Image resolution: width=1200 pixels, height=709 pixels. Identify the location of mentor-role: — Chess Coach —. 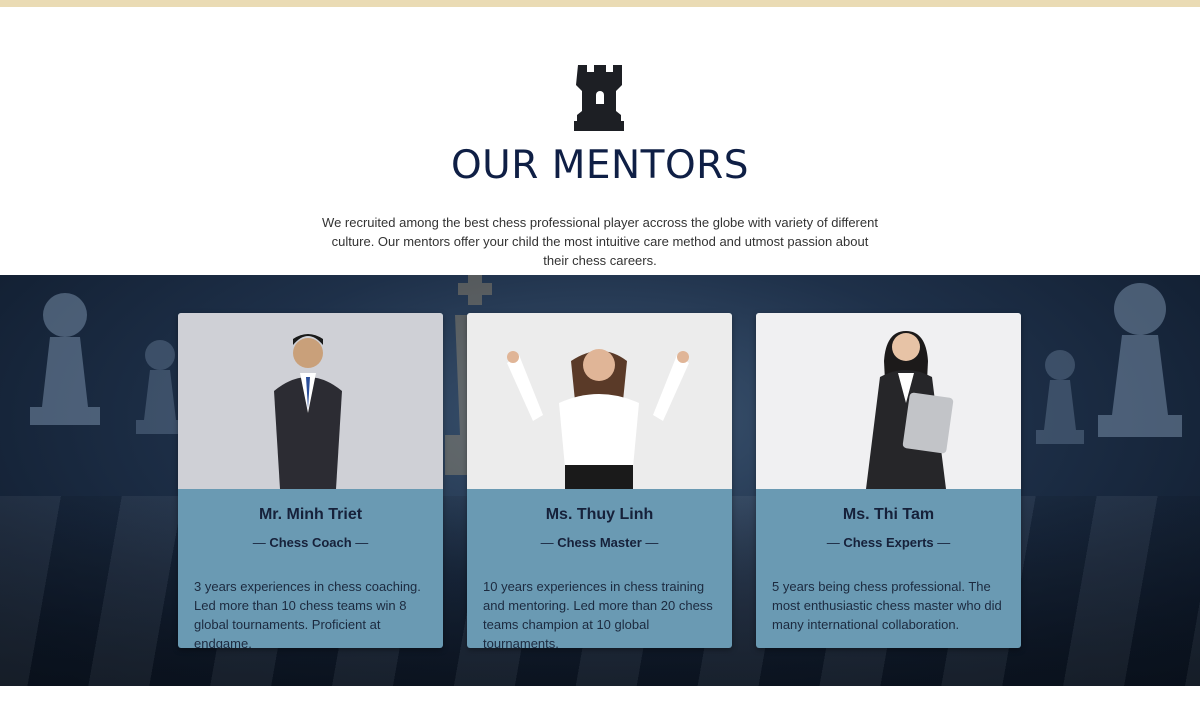
(310, 542).